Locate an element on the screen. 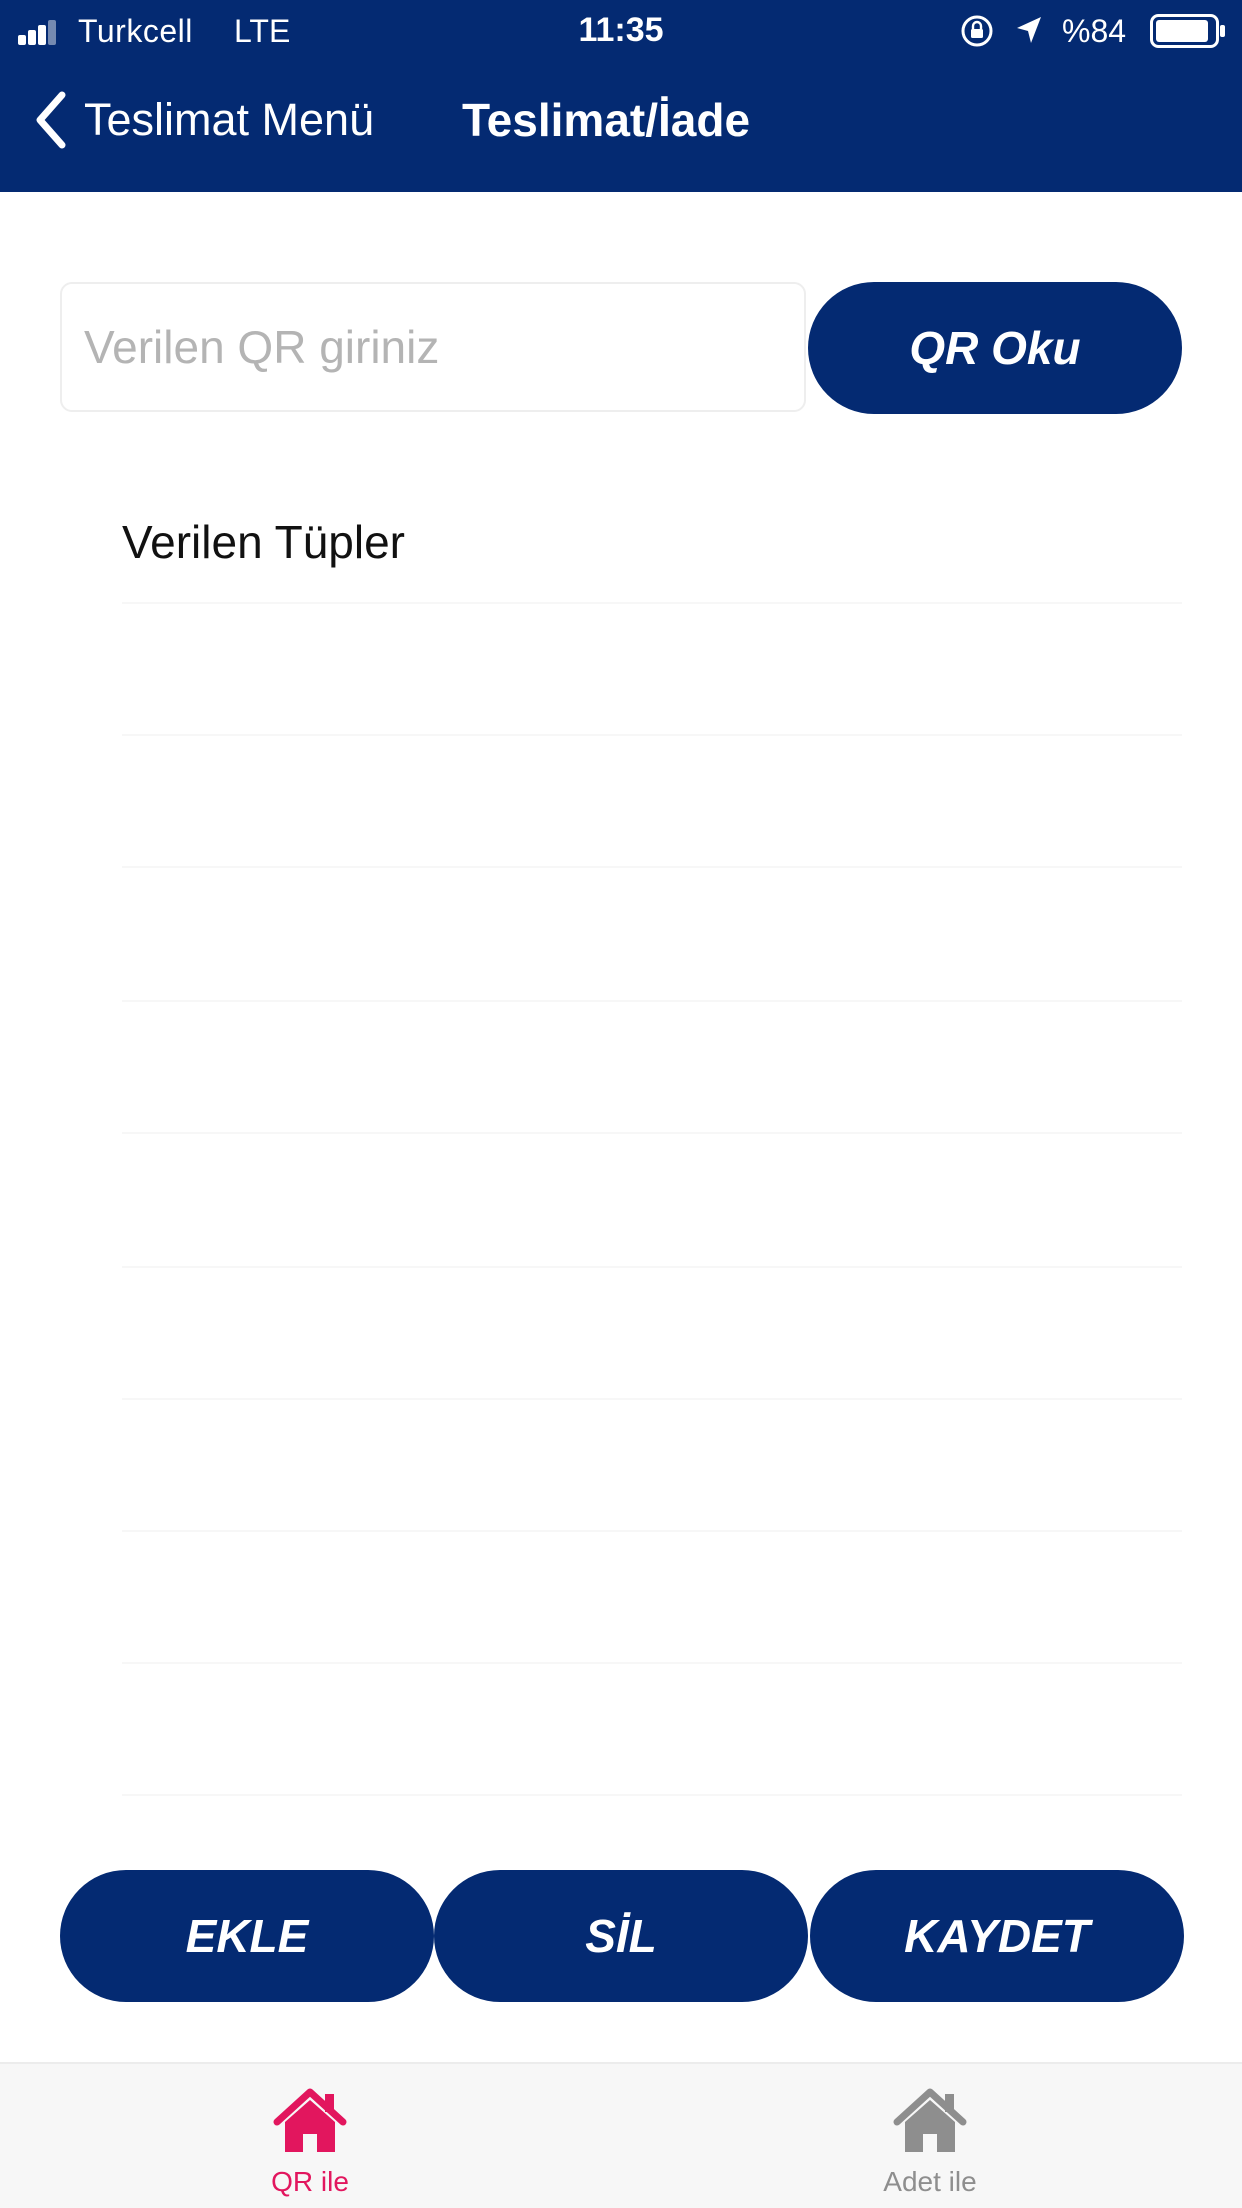 The height and width of the screenshot is (2208, 1242). qr-read-button: QR Oku is located at coordinates (995, 348).